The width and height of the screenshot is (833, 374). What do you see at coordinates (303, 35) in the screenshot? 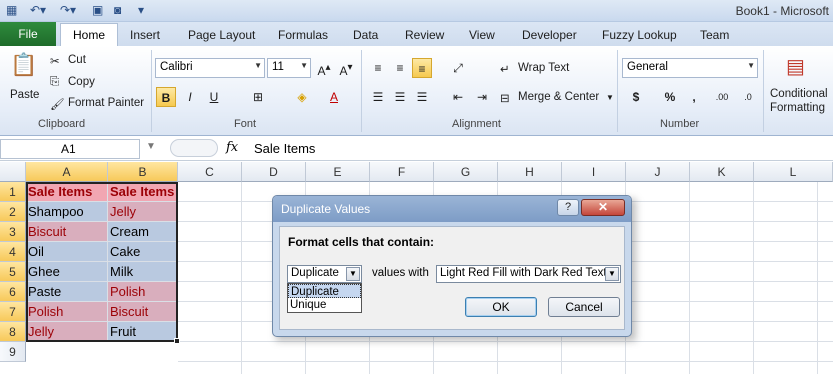
I see `tab-formulas: Formulas` at bounding box center [303, 35].